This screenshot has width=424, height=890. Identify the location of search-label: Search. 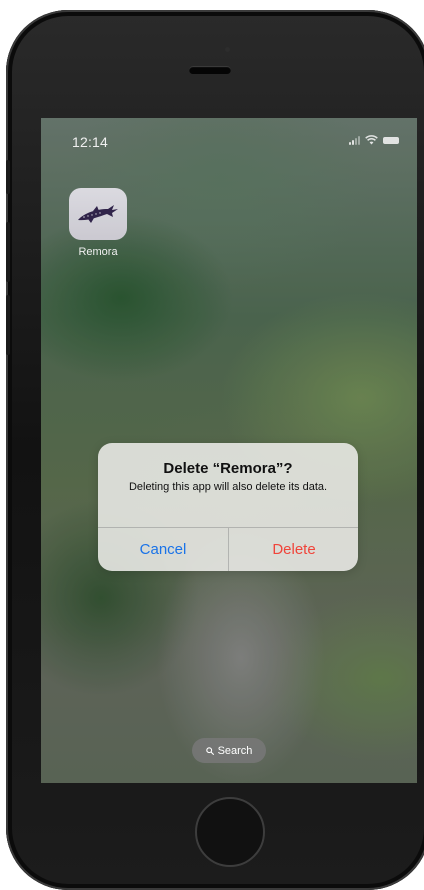
(235, 750).